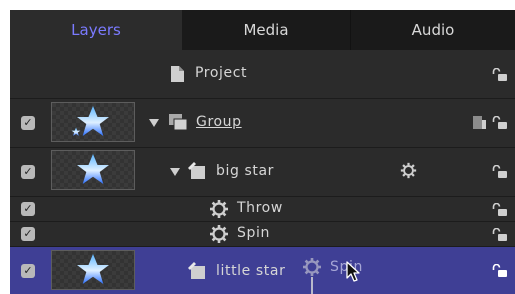 This screenshot has width=515, height=294. Describe the element at coordinates (353, 271) in the screenshot. I see `arrow-cursor-icon` at that location.